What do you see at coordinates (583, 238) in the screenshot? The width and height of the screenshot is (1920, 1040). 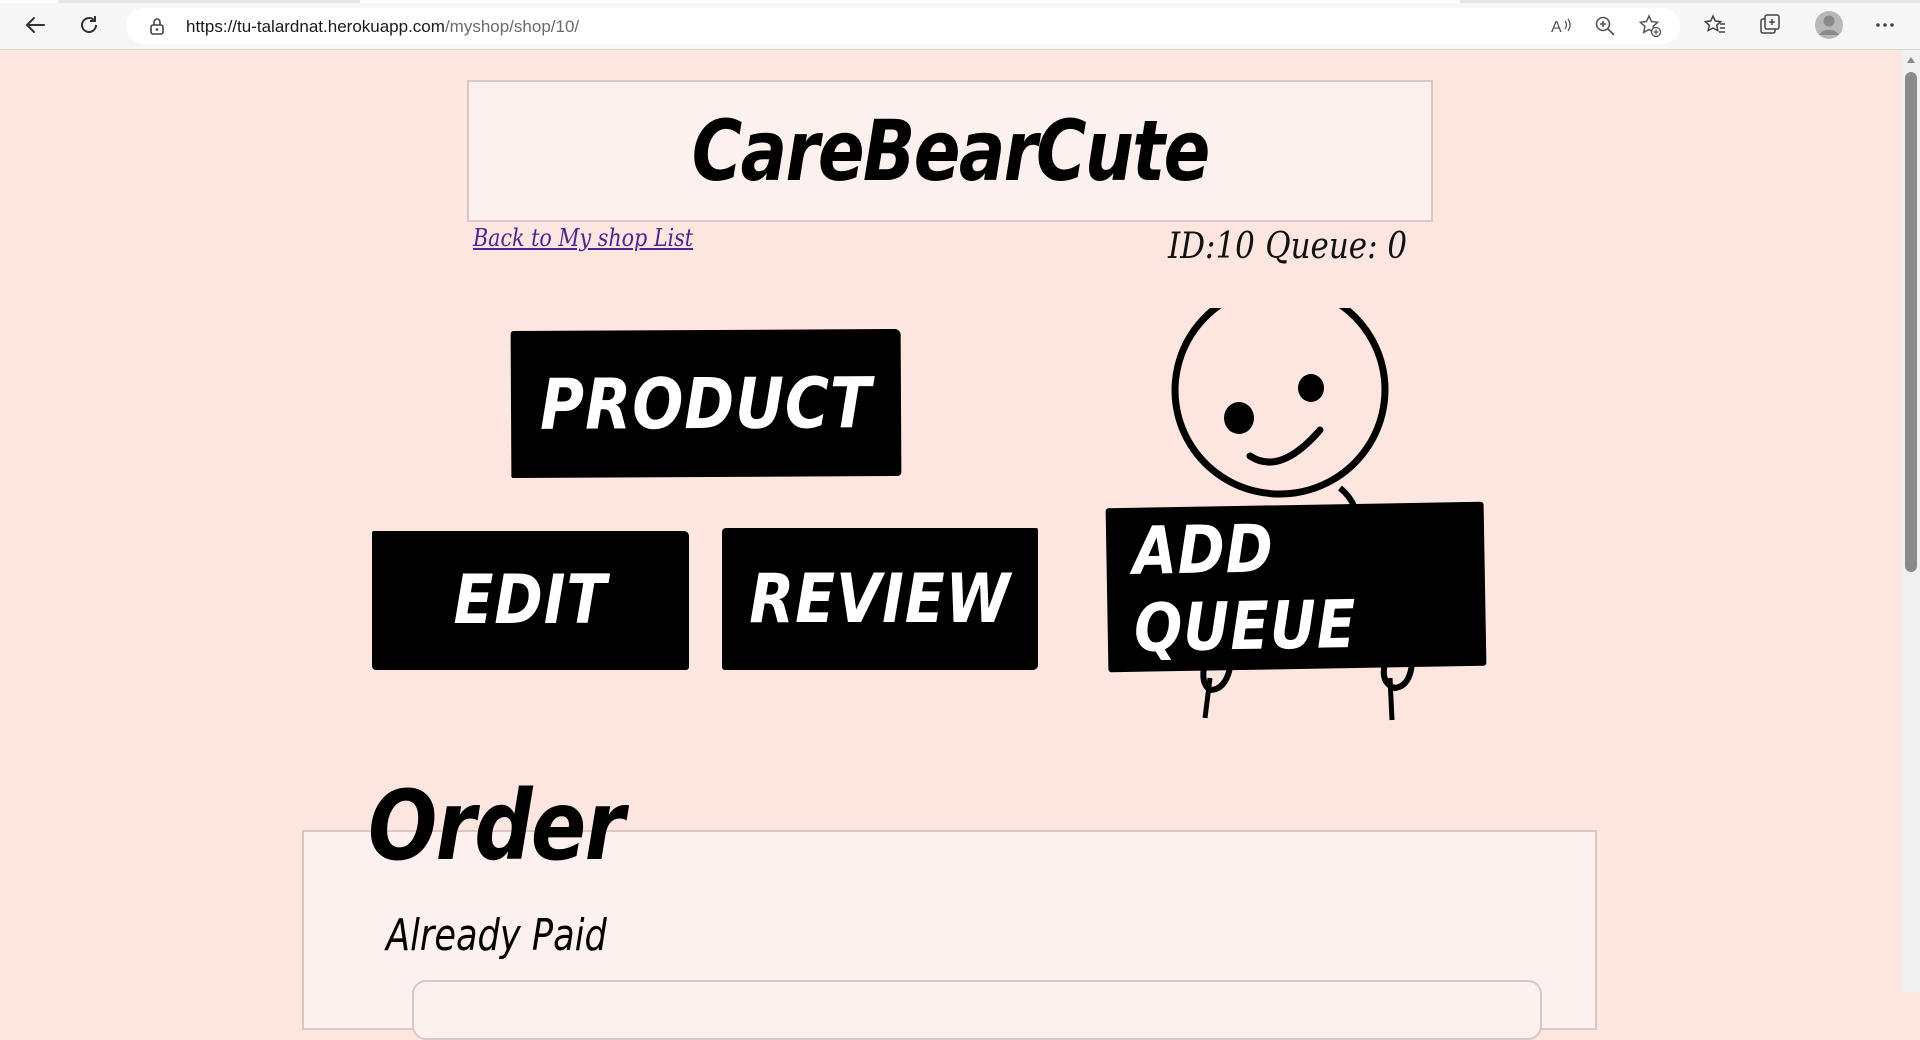 I see `back-to-shop-list-link: Back to My shop List` at bounding box center [583, 238].